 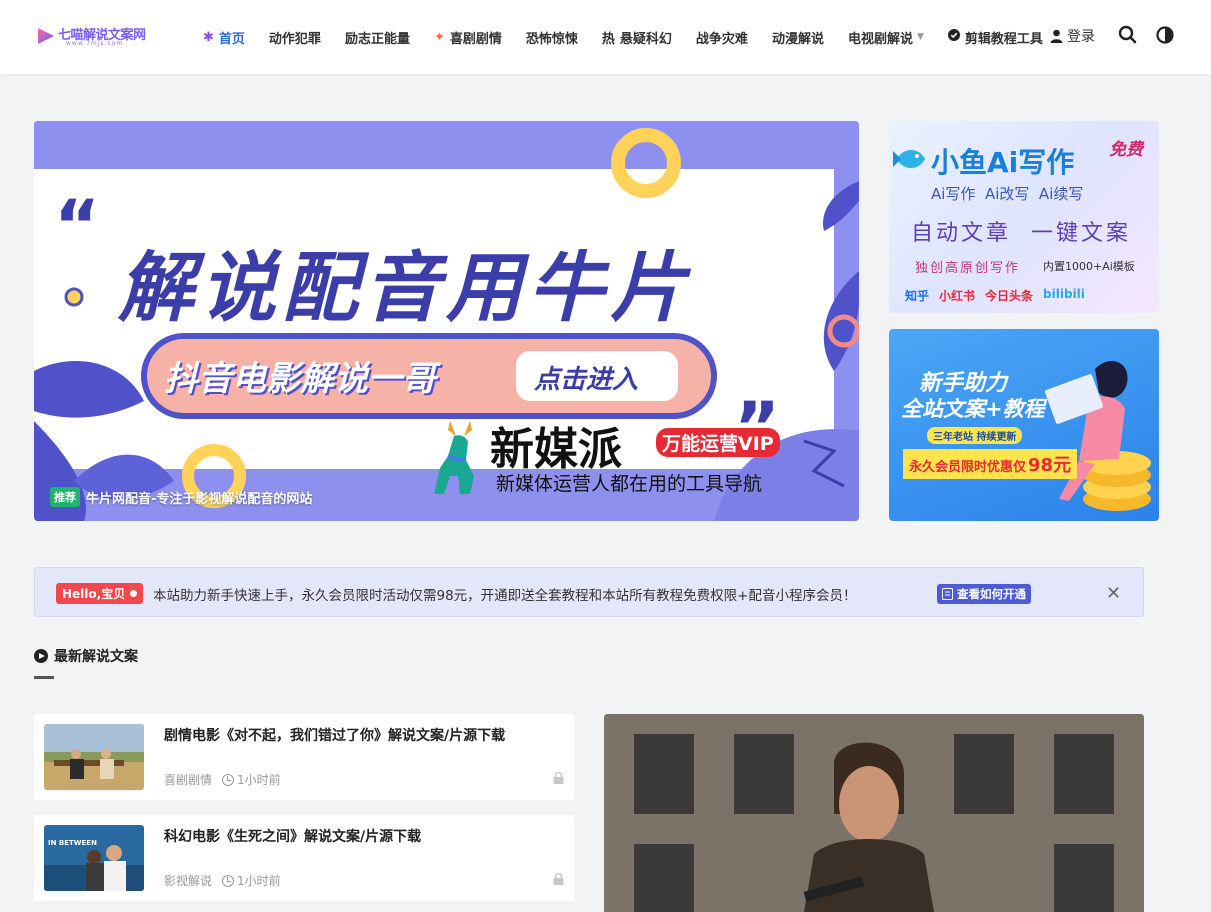 I want to click on ad1-title: 小鱼Ai写作, so click(x=1003, y=162).